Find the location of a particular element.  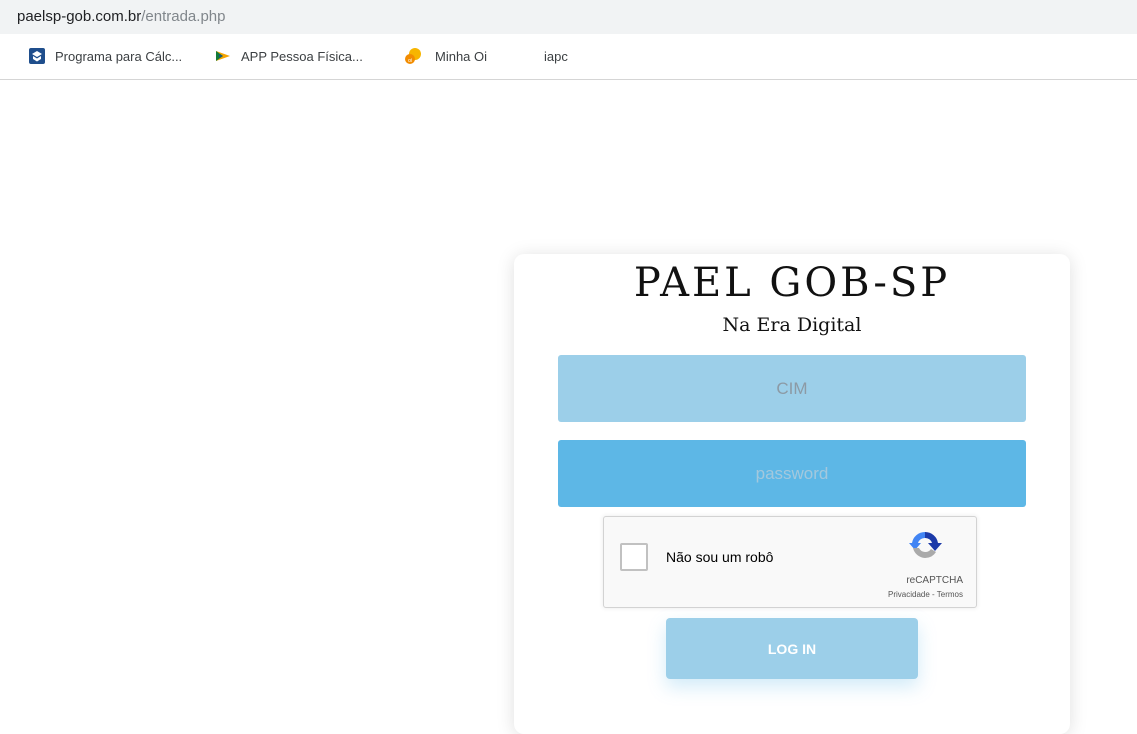

recaptcha-links: Privacidade - Termos is located at coordinates (925, 594).